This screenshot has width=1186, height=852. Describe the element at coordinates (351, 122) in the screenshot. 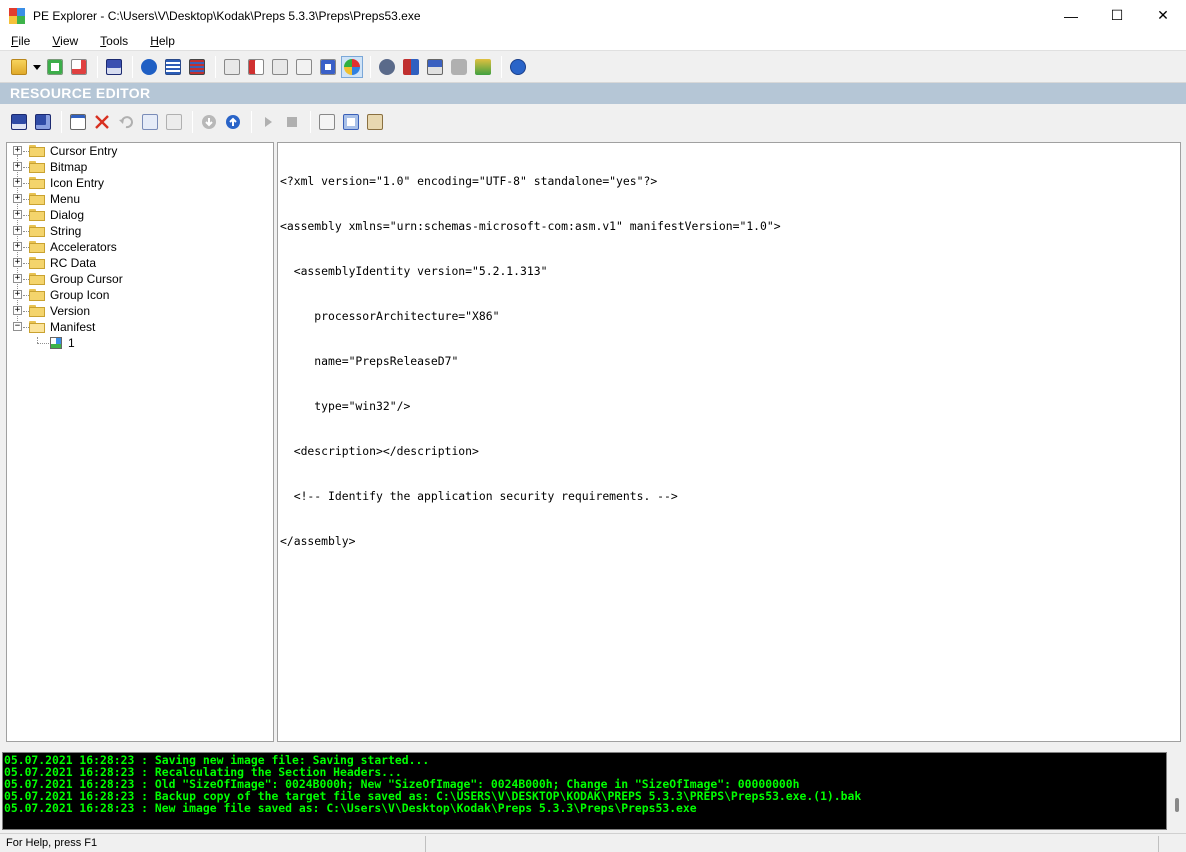

I see `search-icon` at that location.